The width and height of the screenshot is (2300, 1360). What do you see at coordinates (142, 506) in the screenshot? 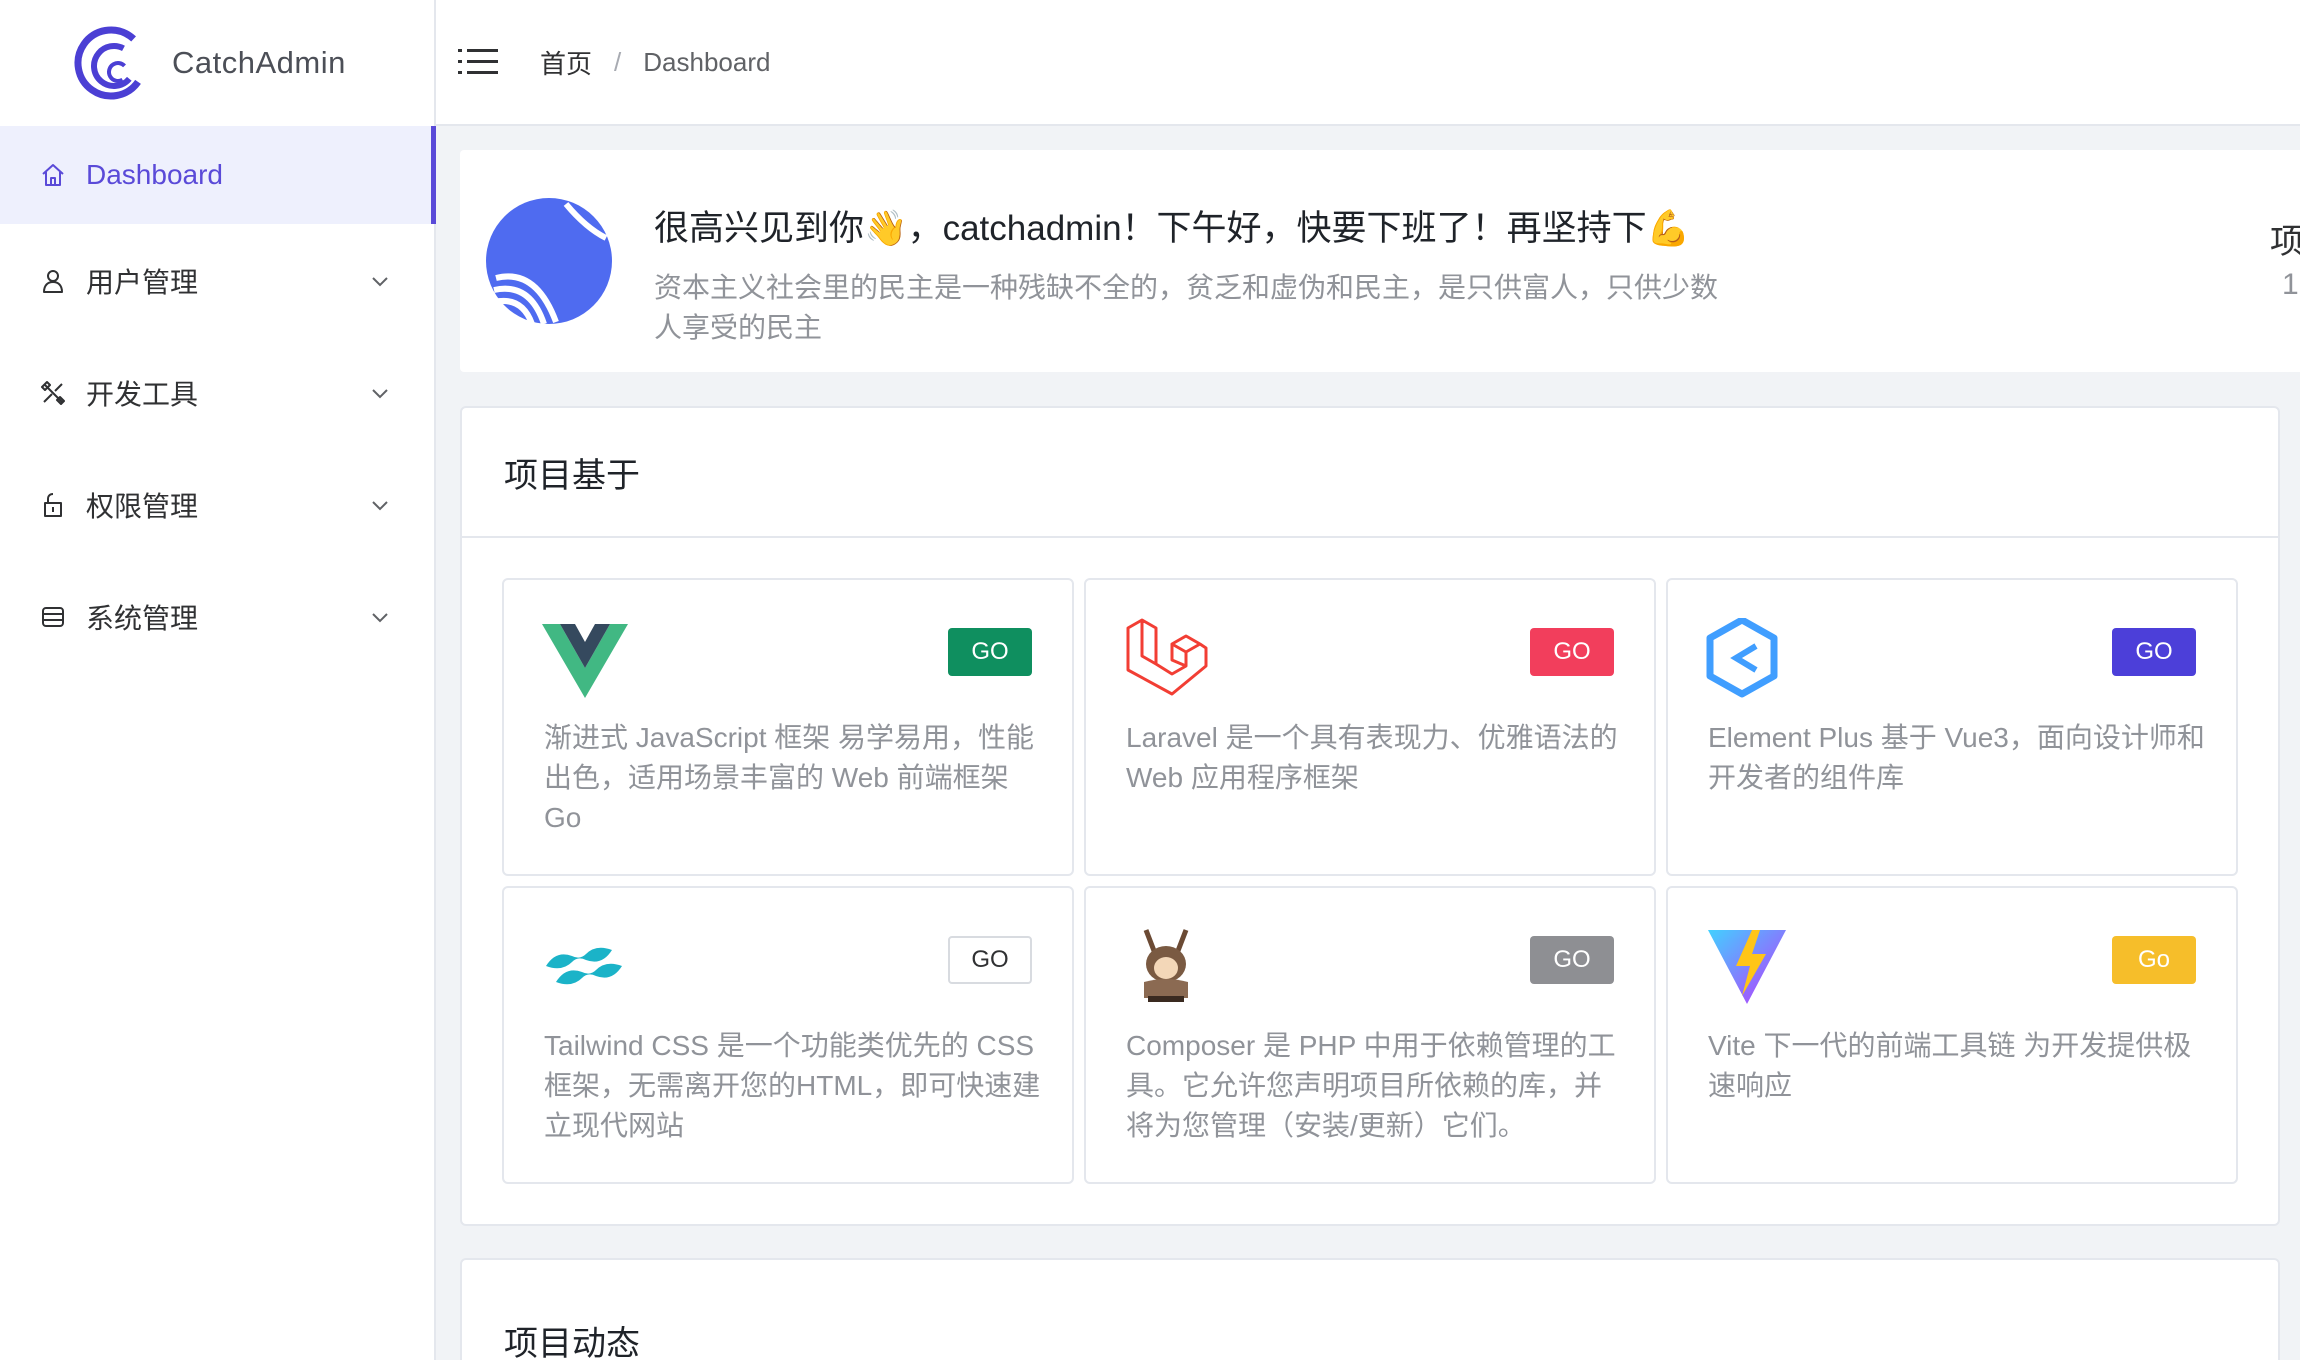
I see `sidebar-item-label: 权限管理` at bounding box center [142, 506].